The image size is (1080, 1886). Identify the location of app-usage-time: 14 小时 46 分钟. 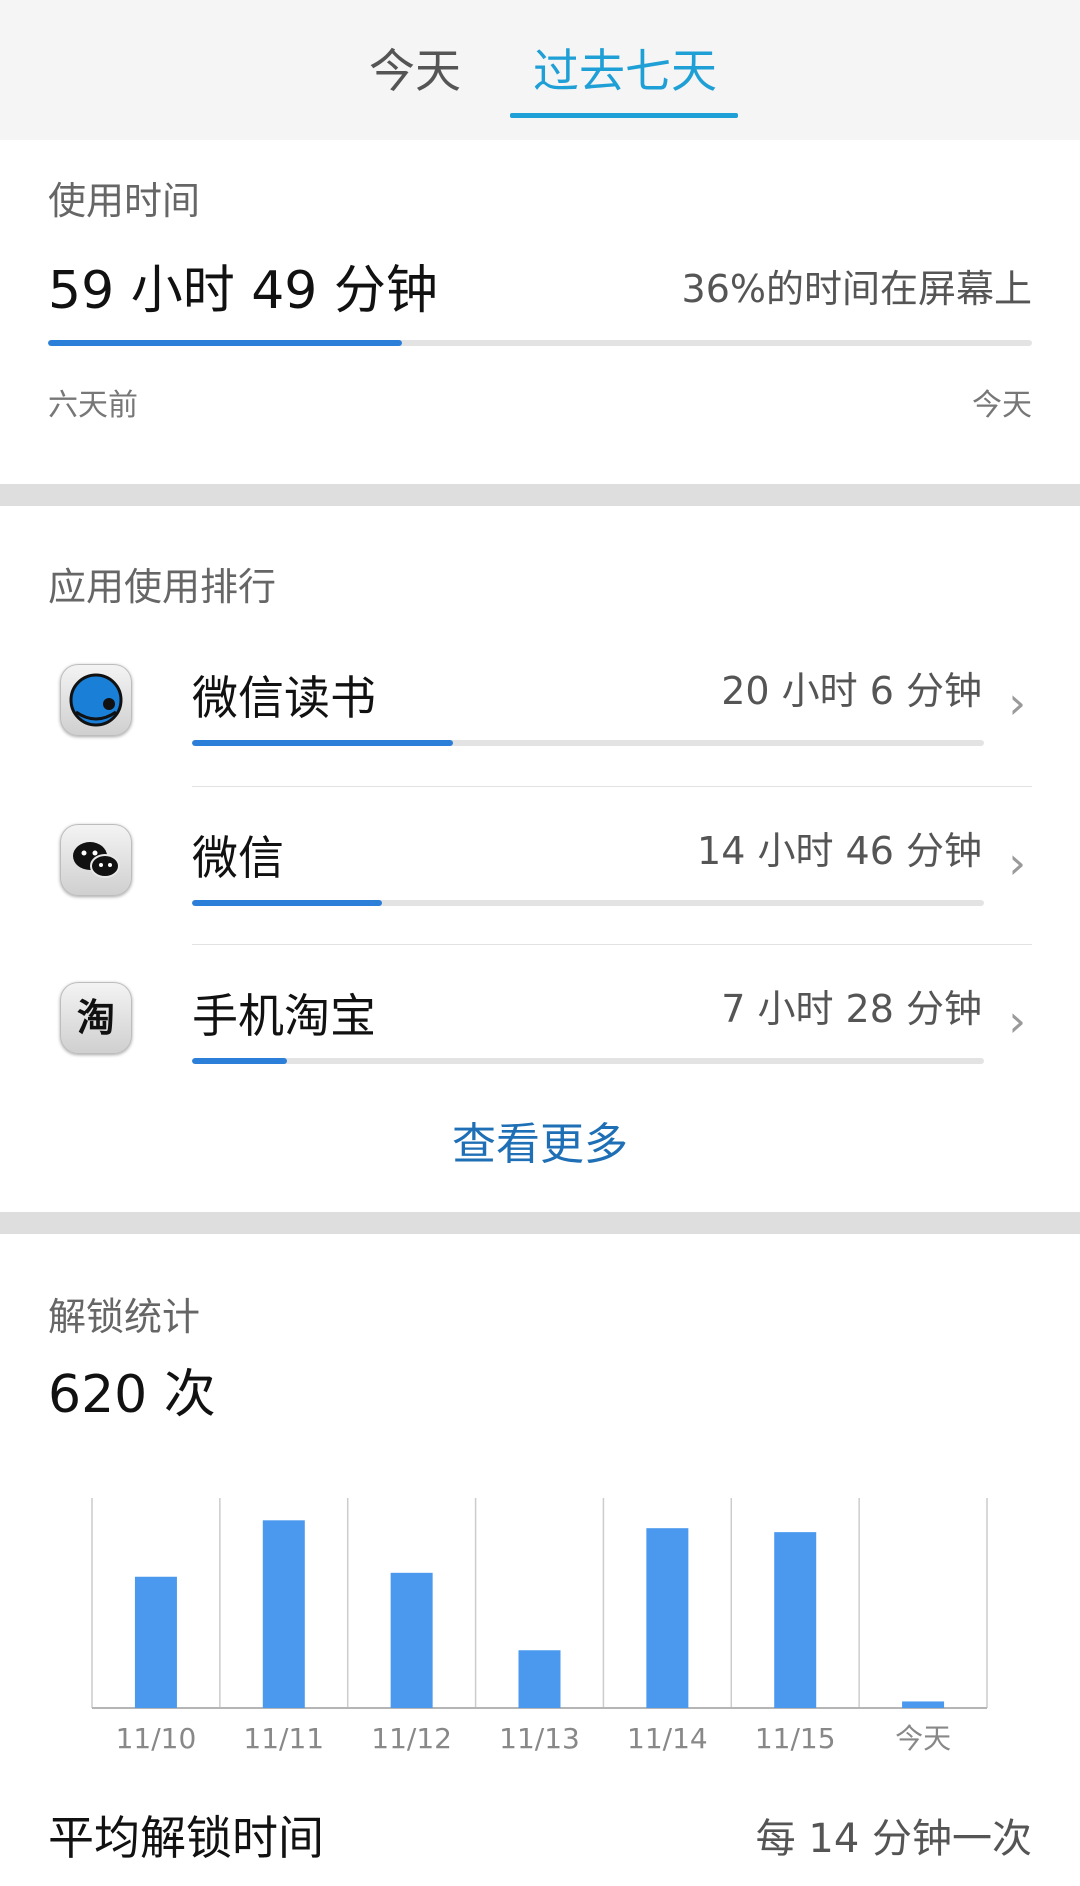
(839, 851).